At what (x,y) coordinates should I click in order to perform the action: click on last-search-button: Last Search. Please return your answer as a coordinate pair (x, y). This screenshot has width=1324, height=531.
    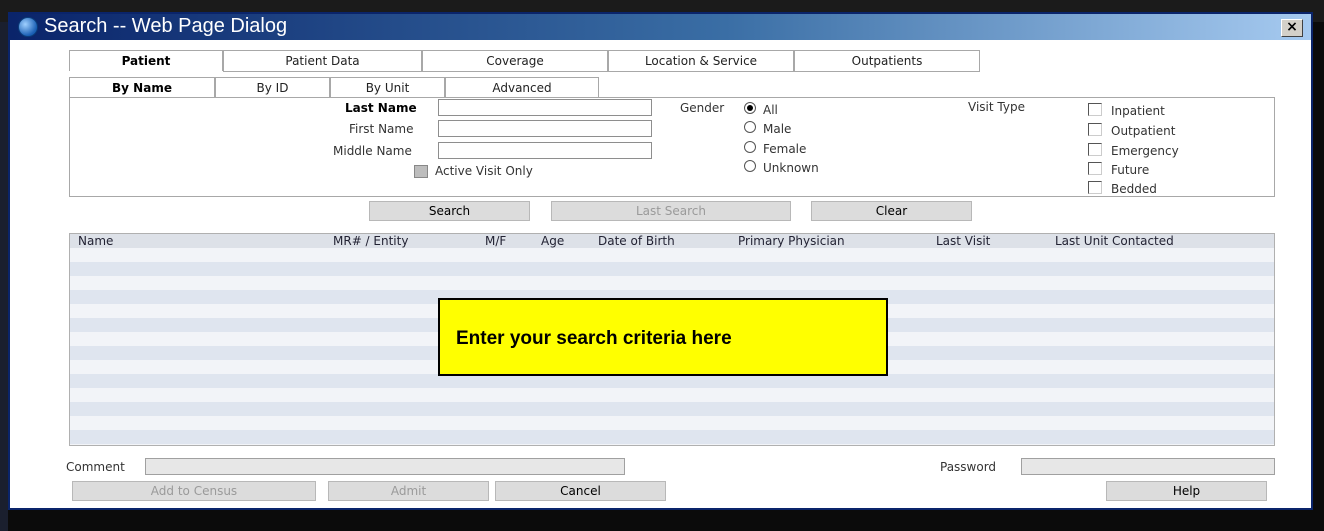
    Looking at the image, I should click on (671, 211).